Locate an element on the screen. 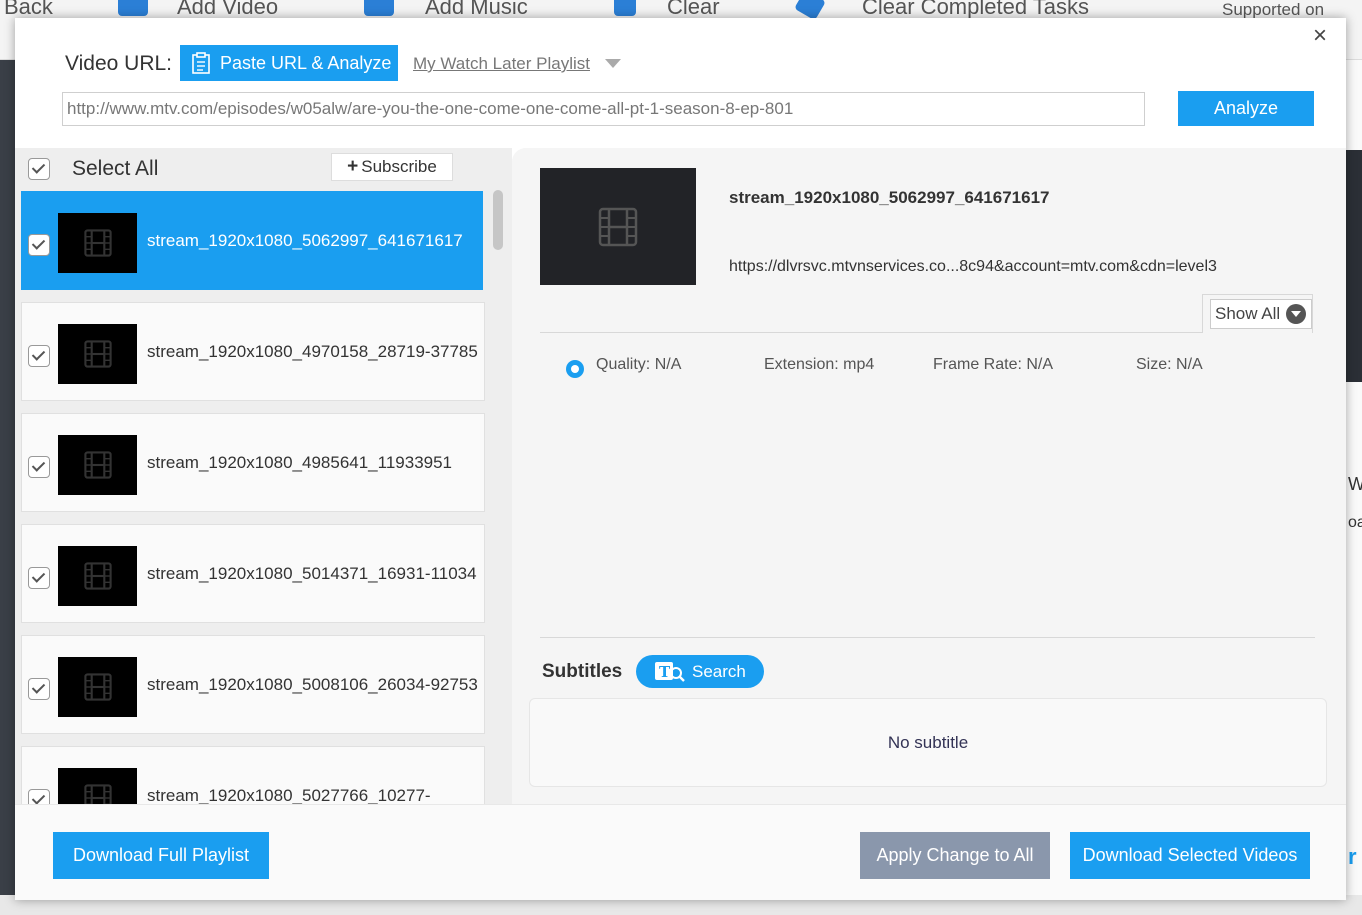 This screenshot has height=915, width=1362. list-scrollbar is located at coordinates (498, 220).